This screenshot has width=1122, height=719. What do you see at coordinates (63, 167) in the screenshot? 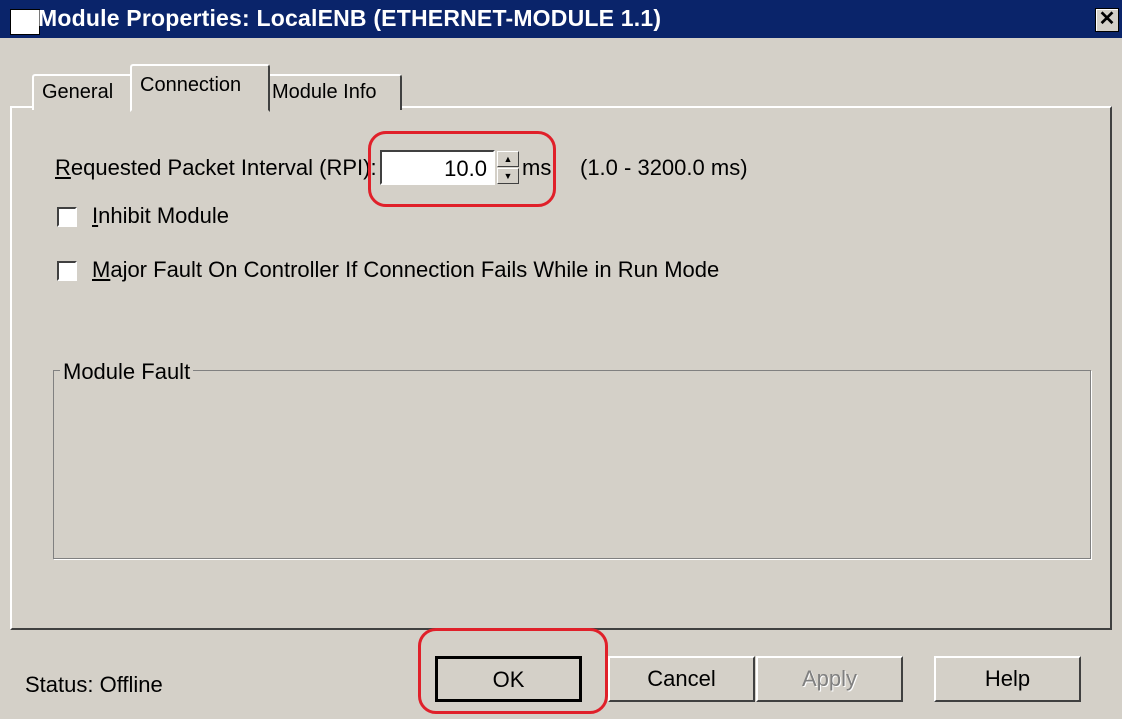
I see `rpi-label-mnemonic: R` at bounding box center [63, 167].